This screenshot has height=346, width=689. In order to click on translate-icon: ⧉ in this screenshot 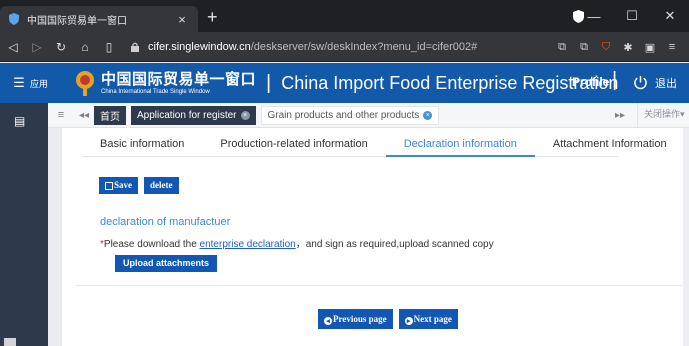, I will do `click(562, 47)`.